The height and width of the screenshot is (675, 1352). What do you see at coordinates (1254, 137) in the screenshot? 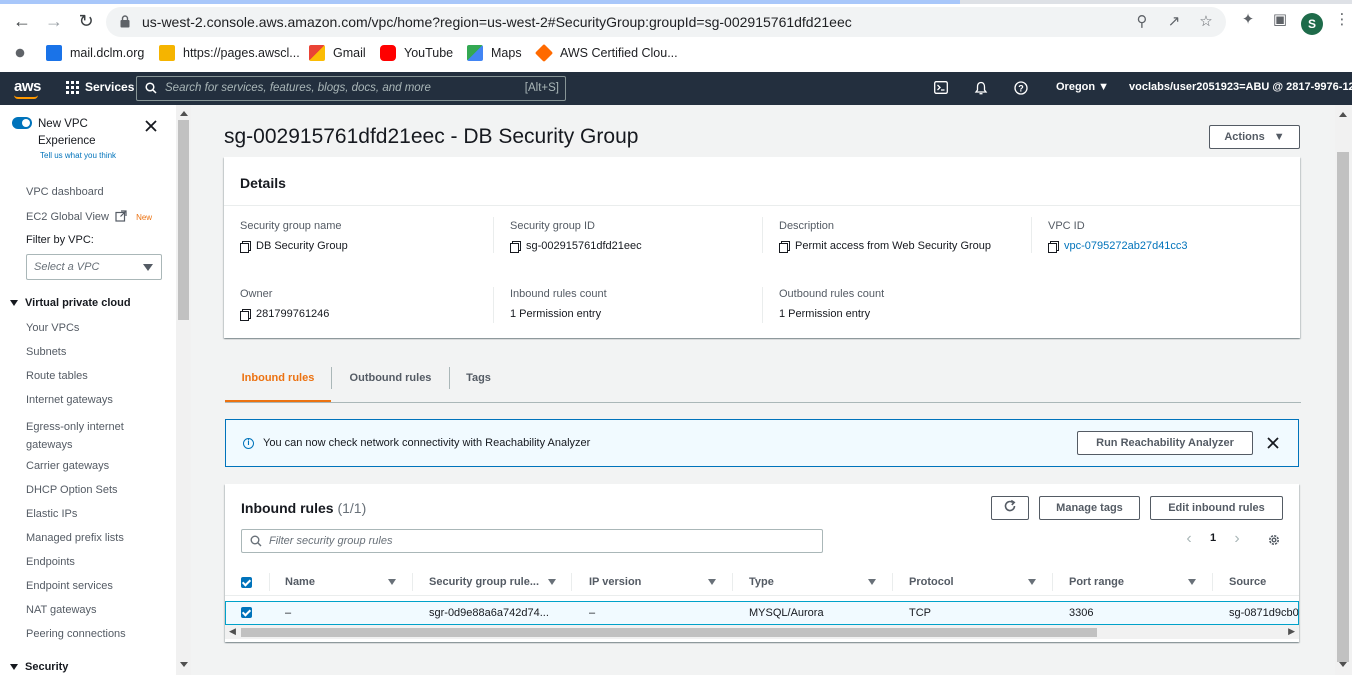
I see `actions-button: Actions ▼` at bounding box center [1254, 137].